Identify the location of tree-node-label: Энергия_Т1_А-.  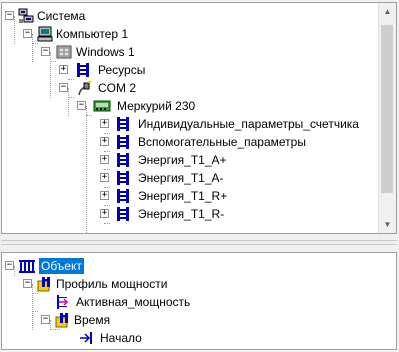
(181, 178).